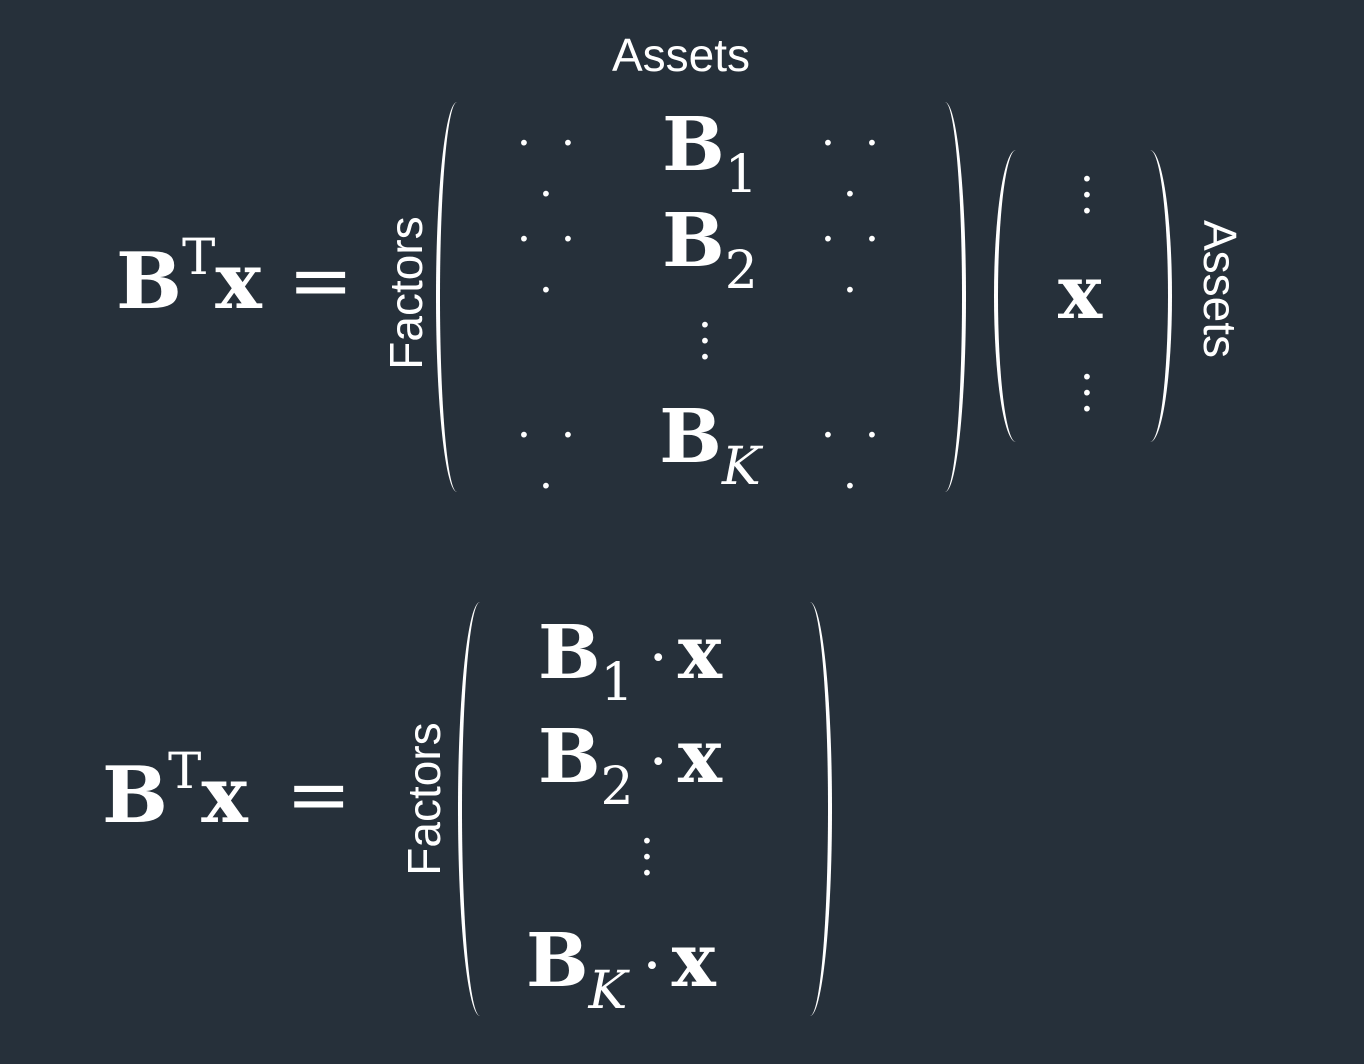 This screenshot has width=1364, height=1064. Describe the element at coordinates (569, 757) in the screenshot. I see `result-row2-B: B` at that location.